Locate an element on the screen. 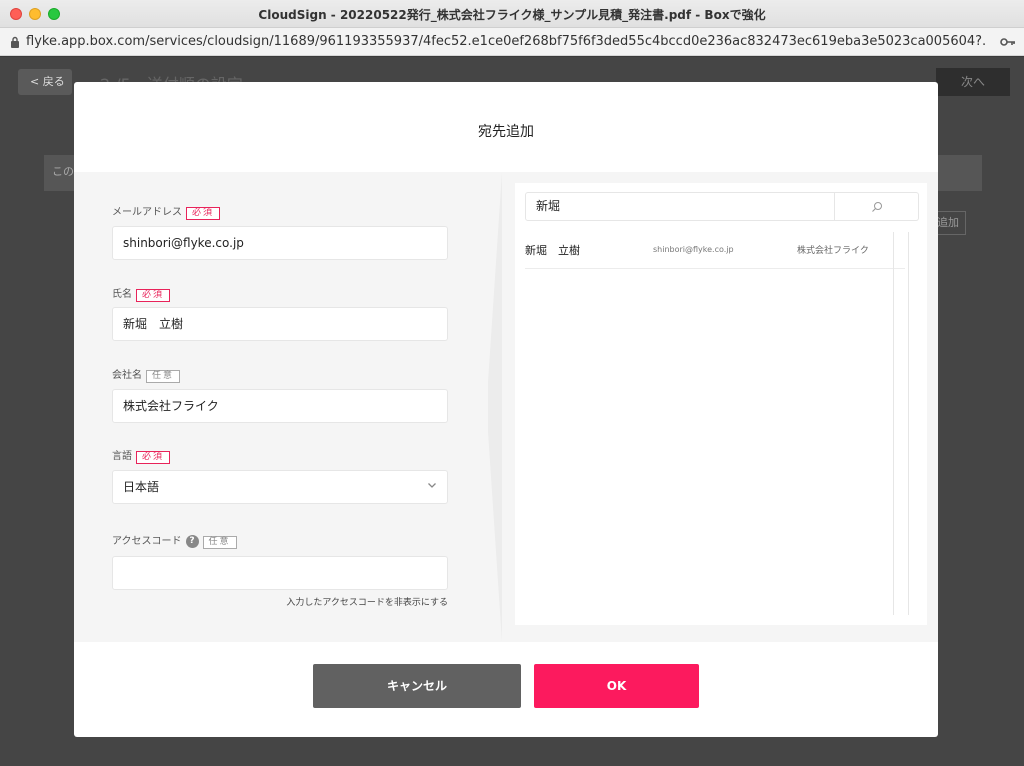 The width and height of the screenshot is (1024, 766). result-email: shinbori@flyke.co.jp is located at coordinates (693, 249).